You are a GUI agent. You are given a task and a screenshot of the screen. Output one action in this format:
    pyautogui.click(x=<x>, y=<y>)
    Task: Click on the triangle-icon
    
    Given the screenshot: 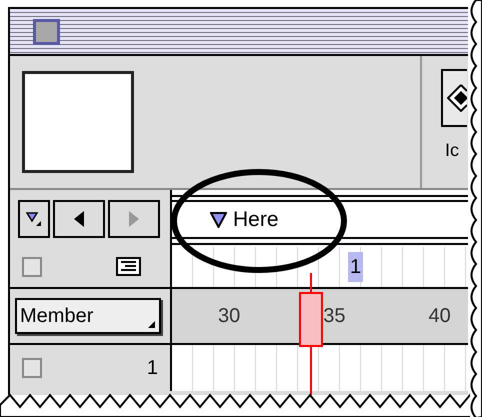 What is the action you would take?
    pyautogui.click(x=34, y=218)
    